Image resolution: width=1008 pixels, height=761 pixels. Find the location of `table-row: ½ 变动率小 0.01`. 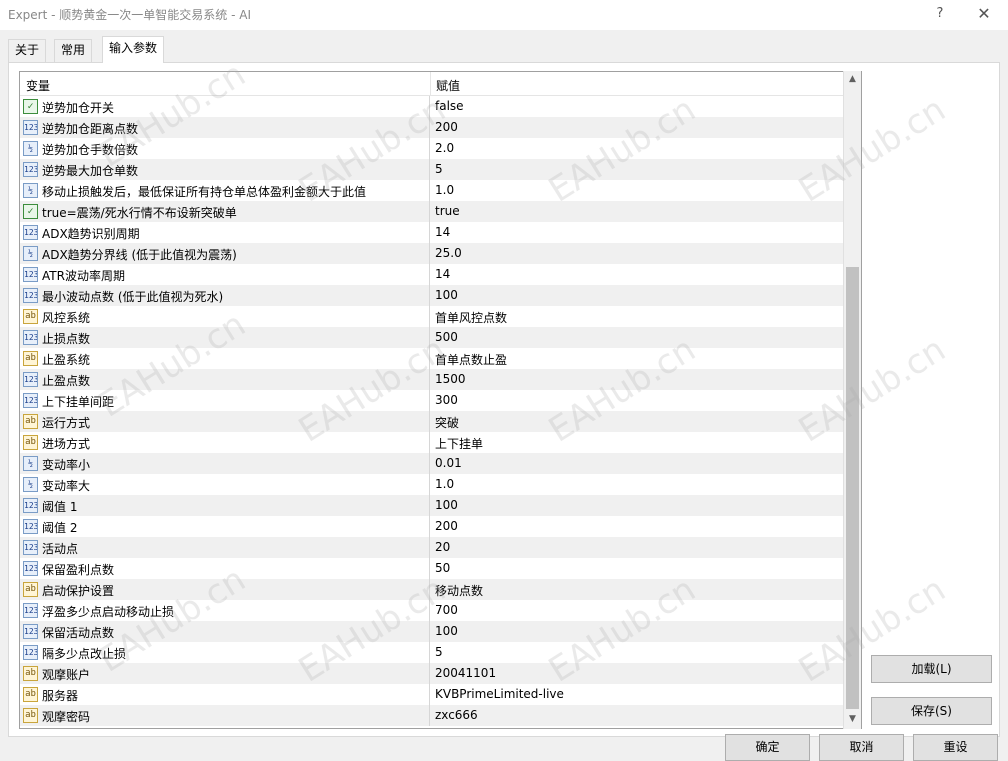

table-row: ½ 变动率小 0.01 is located at coordinates (432, 463).